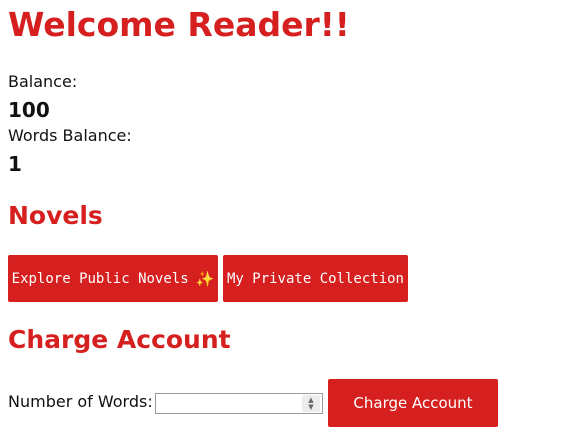  Describe the element at coordinates (179, 24) in the screenshot. I see `welcome-title: Welcome Reader!!` at that location.